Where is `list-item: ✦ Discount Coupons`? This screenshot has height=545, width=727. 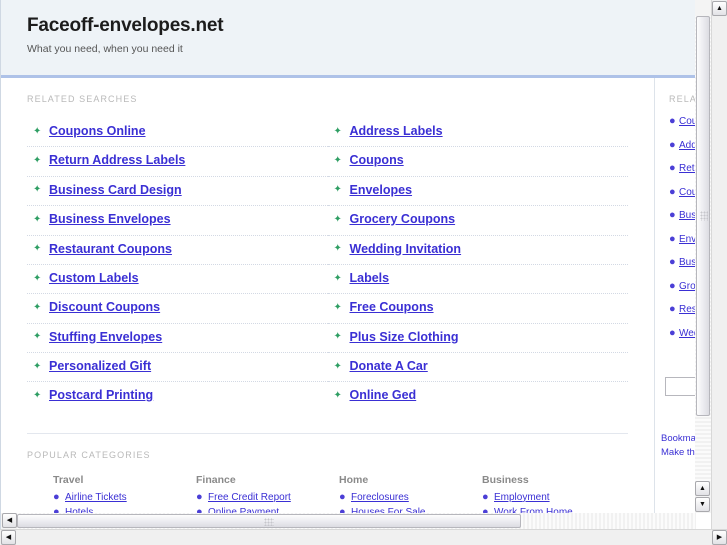 list-item: ✦ Discount Coupons is located at coordinates (177, 309).